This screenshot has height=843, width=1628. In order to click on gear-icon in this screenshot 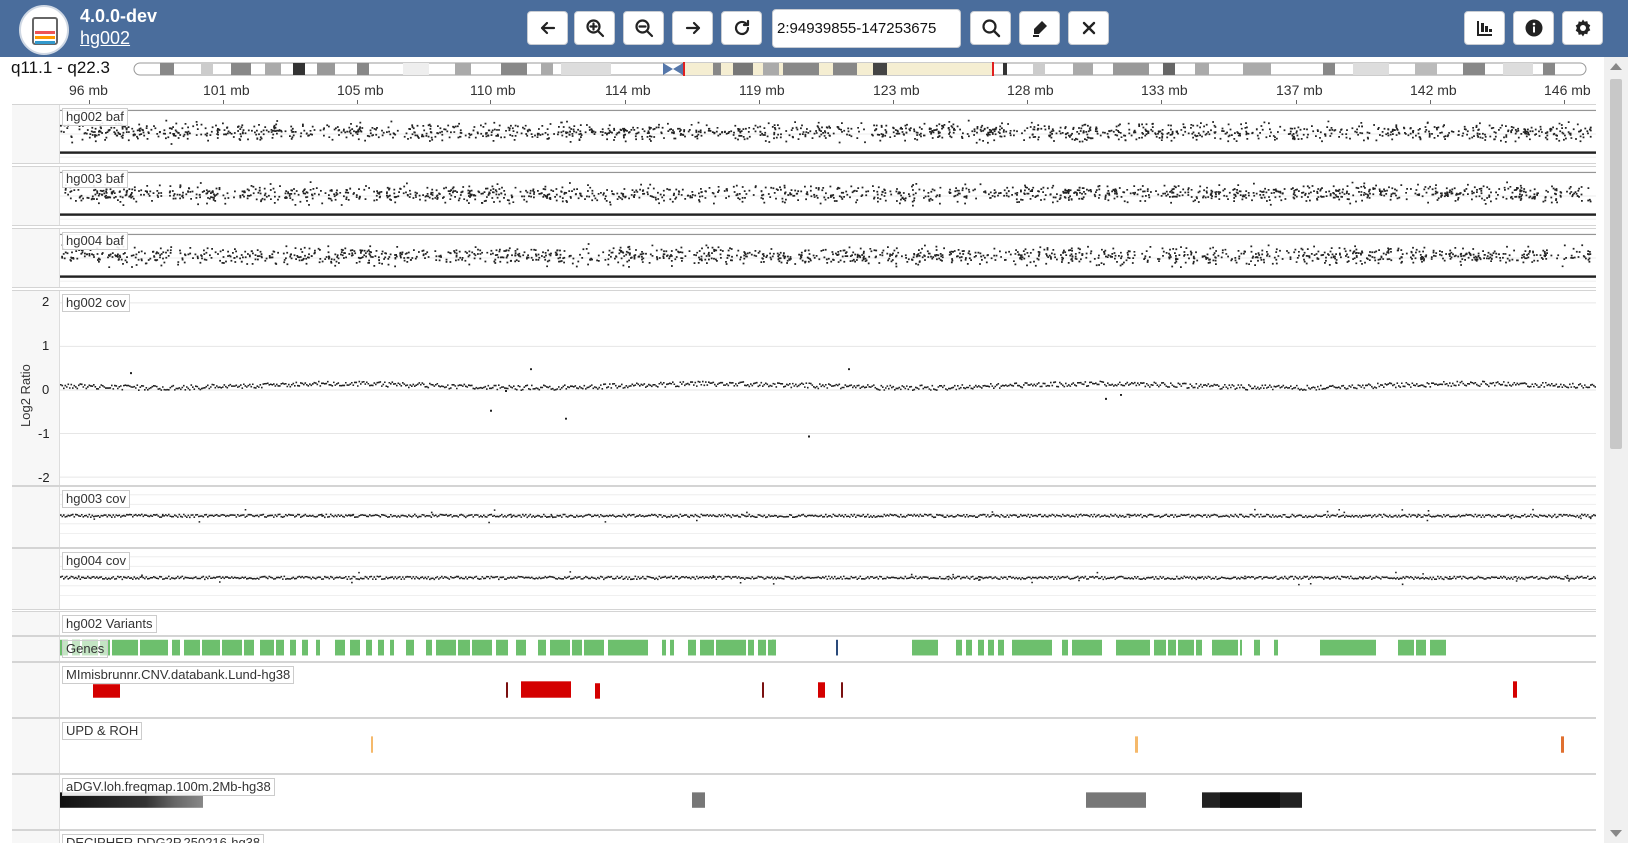, I will do `click(1582, 28)`.